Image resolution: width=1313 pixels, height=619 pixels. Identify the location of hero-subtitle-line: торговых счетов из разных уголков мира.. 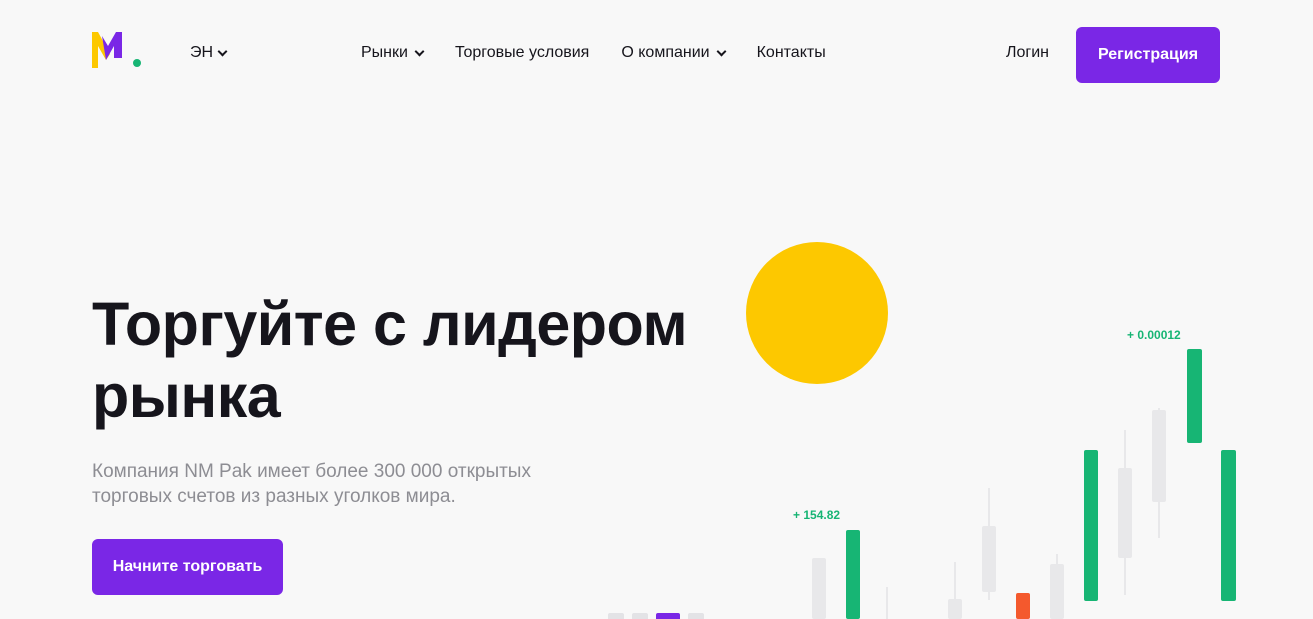
(274, 496).